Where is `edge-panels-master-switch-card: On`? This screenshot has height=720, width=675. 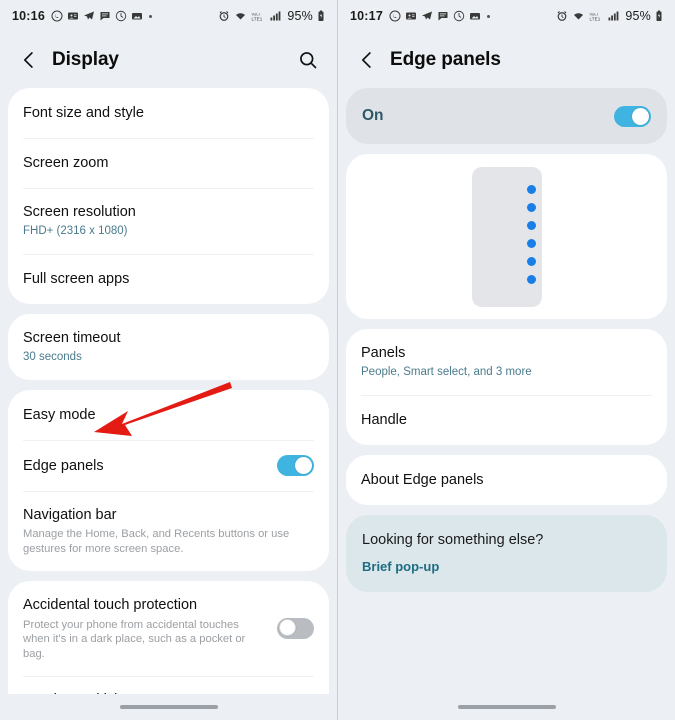
edge-panels-master-switch-card: On is located at coordinates (506, 116).